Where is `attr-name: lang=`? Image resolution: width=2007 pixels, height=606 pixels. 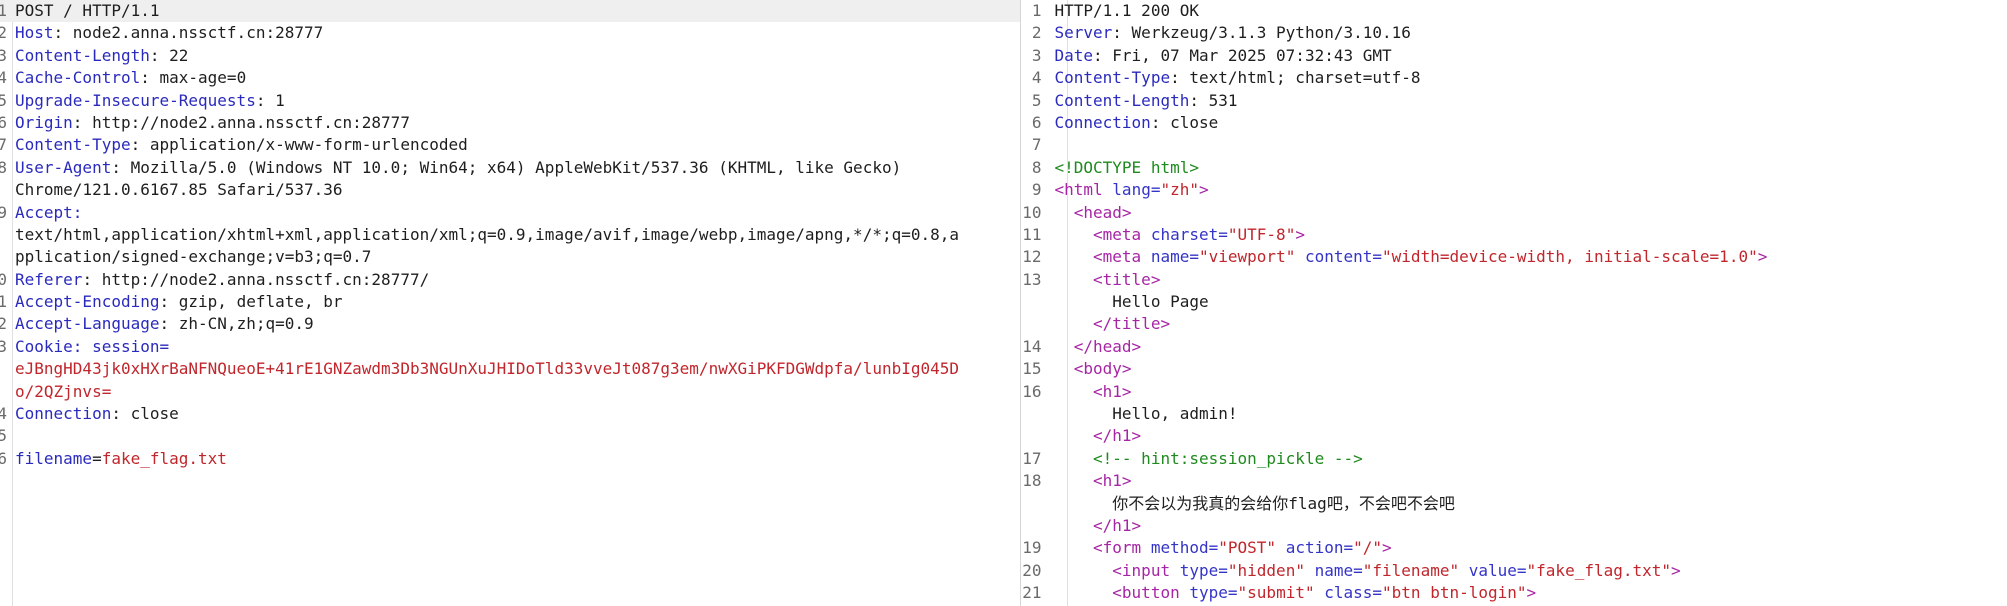 attr-name: lang= is located at coordinates (1136, 190).